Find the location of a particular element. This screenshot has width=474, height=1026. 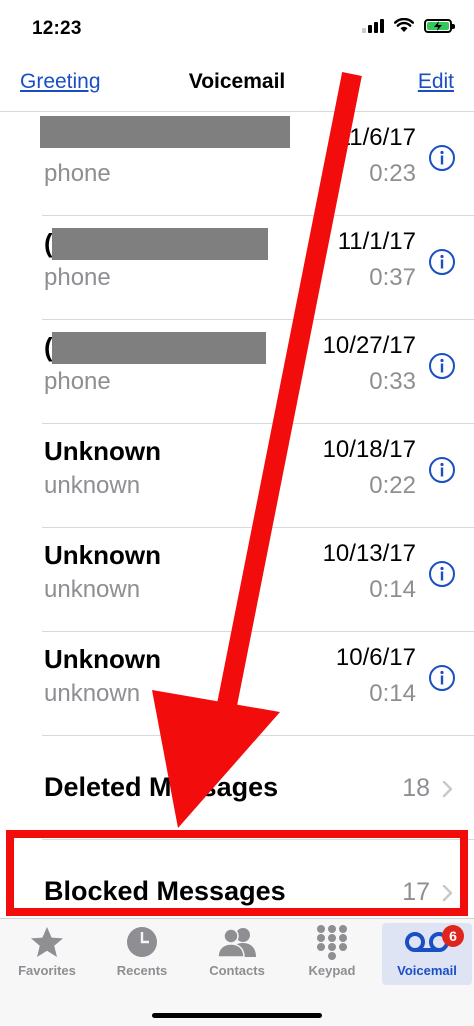

voicemail-row: phone 11/6/17 0:23 is located at coordinates (237, 164).